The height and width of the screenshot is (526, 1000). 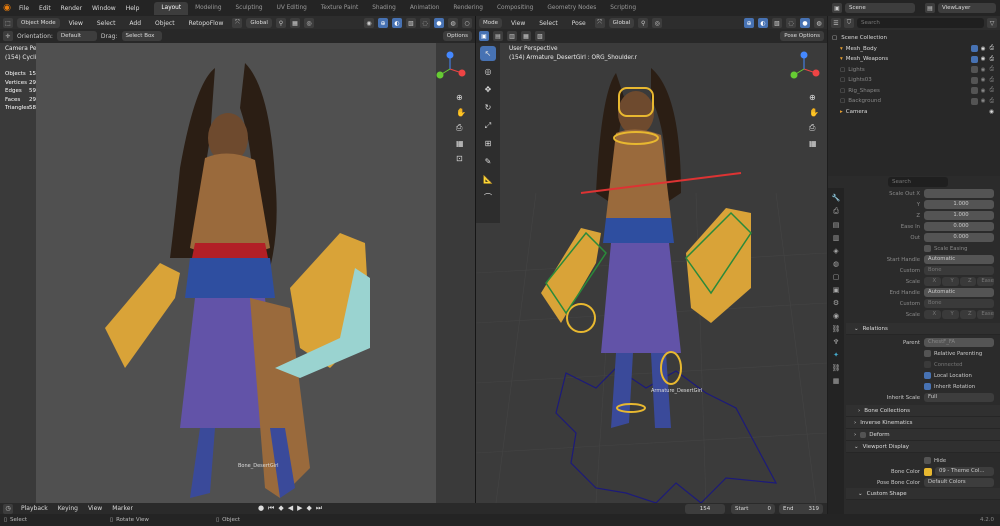 What do you see at coordinates (959, 193) in the screenshot?
I see `scale-out-x-field` at bounding box center [959, 193].